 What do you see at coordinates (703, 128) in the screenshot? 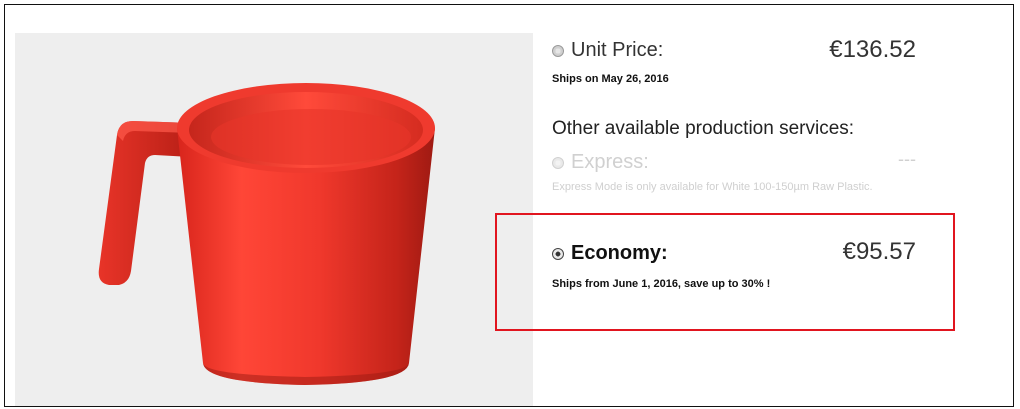
I see `other-services-title: Other available production services:` at bounding box center [703, 128].